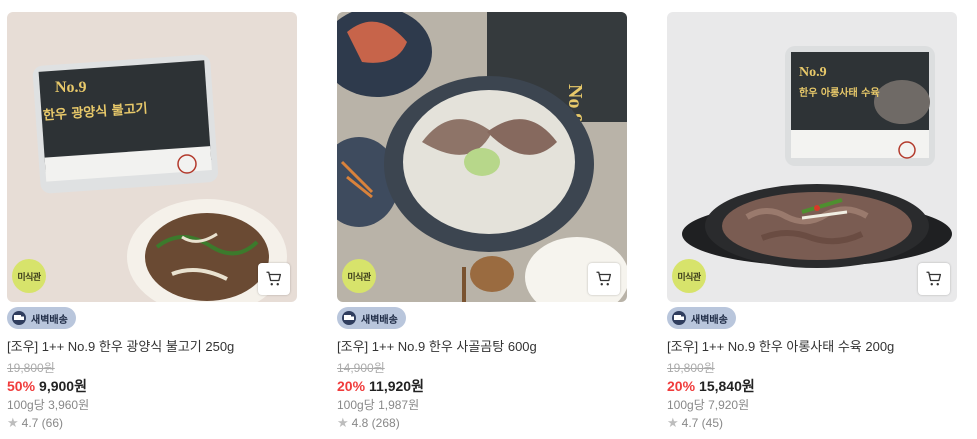 The width and height of the screenshot is (977, 439). Describe the element at coordinates (482, 347) in the screenshot. I see `product-title: [조우] 1++ No.9 한우 사골곰탕 600g` at that location.